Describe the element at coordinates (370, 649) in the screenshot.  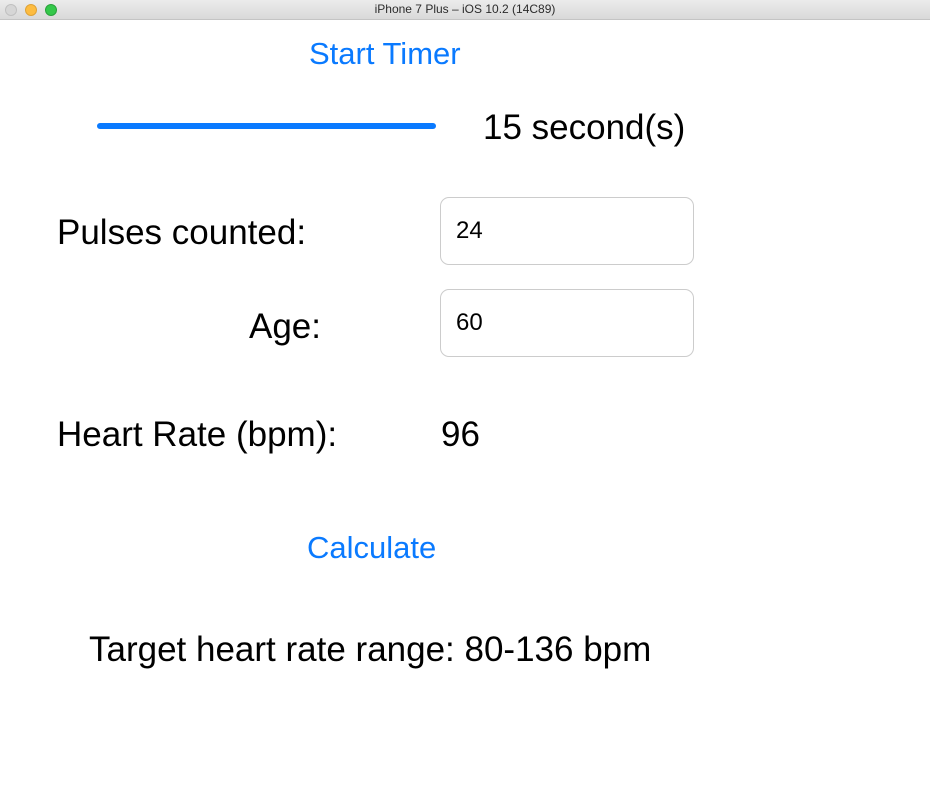
I see `target-heart-rate-range: Target heart rate range: 80-136 bpm` at that location.